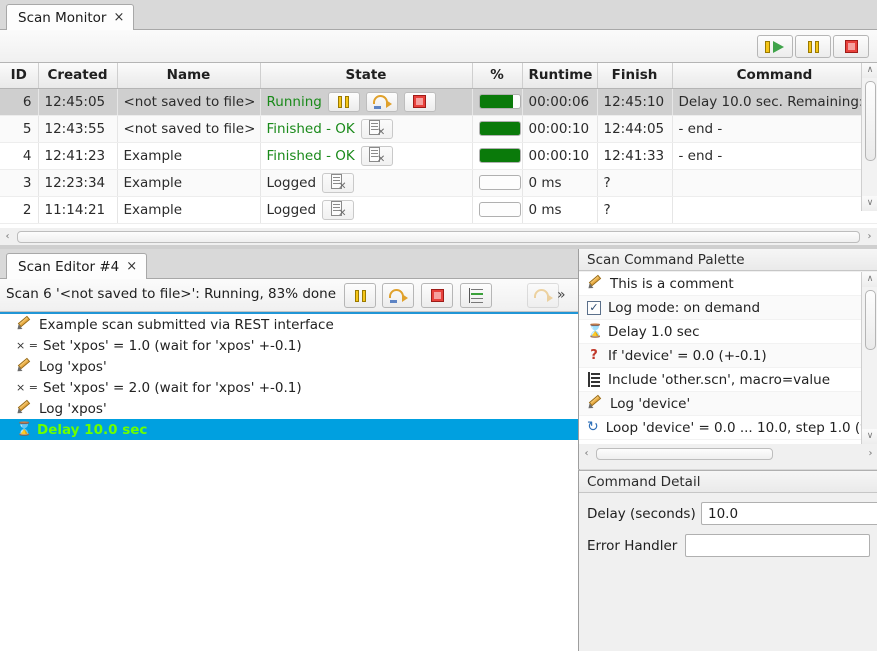 This screenshot has width=877, height=651. What do you see at coordinates (635, 210) in the screenshot?
I see `cell-finish: ?` at bounding box center [635, 210].